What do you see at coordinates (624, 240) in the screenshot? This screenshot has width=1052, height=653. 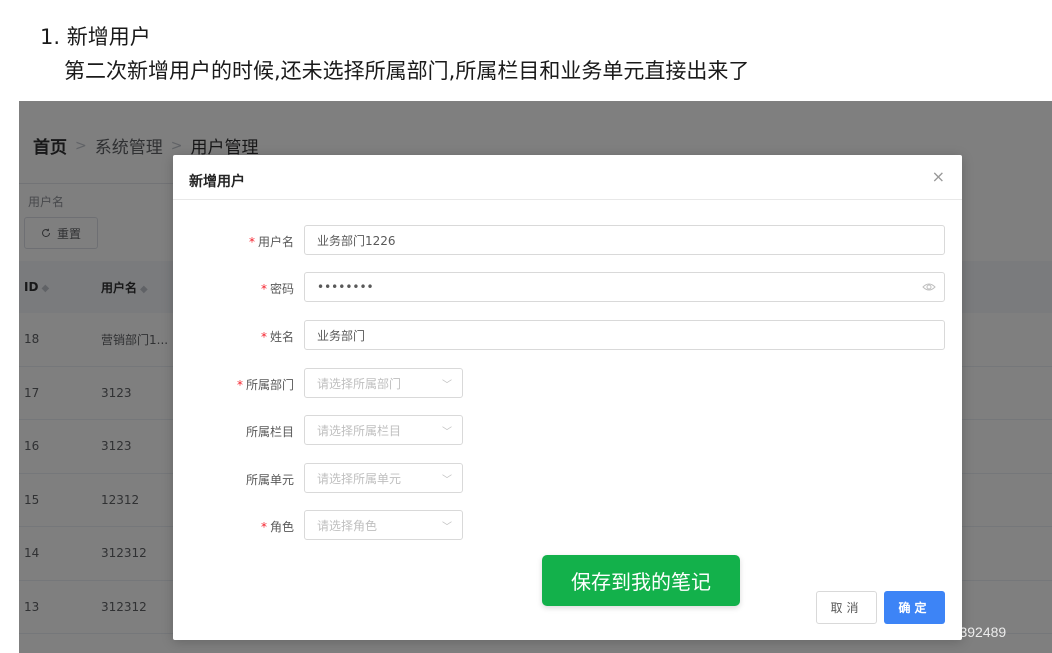 I see `username-input: 业务部门1226` at bounding box center [624, 240].